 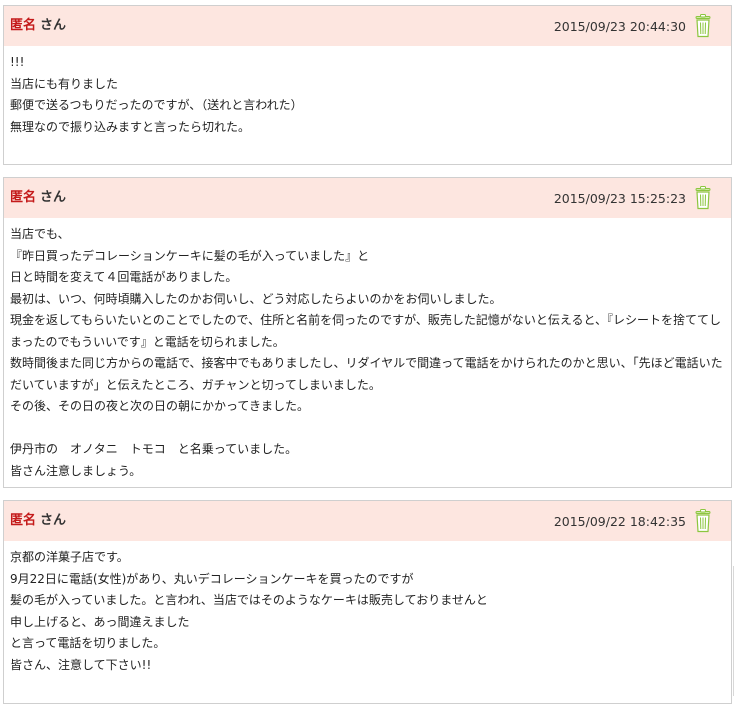 I want to click on post-line: 皆さん、注意して下さい!!, so click(x=81, y=664).